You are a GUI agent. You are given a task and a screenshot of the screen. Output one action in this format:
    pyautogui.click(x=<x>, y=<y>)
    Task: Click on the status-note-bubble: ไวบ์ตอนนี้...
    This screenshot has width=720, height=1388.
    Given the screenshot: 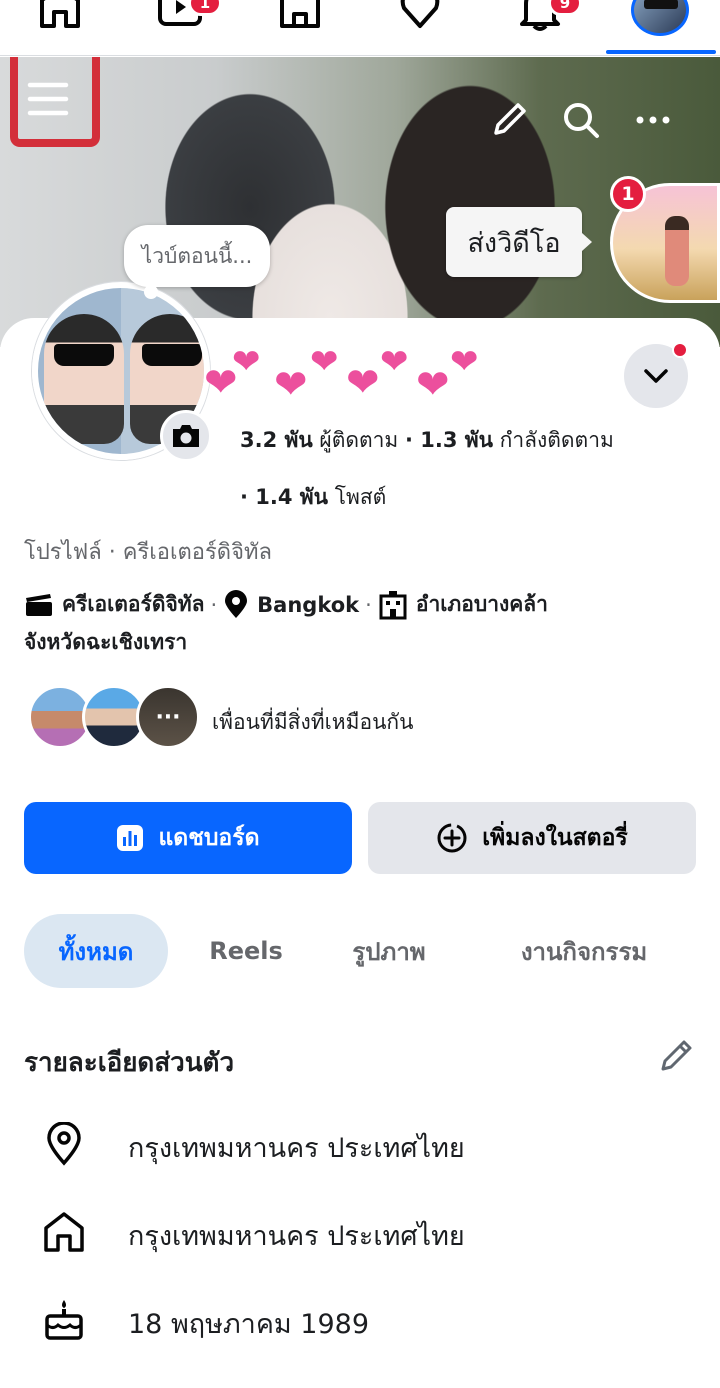 What is the action you would take?
    pyautogui.click(x=197, y=262)
    